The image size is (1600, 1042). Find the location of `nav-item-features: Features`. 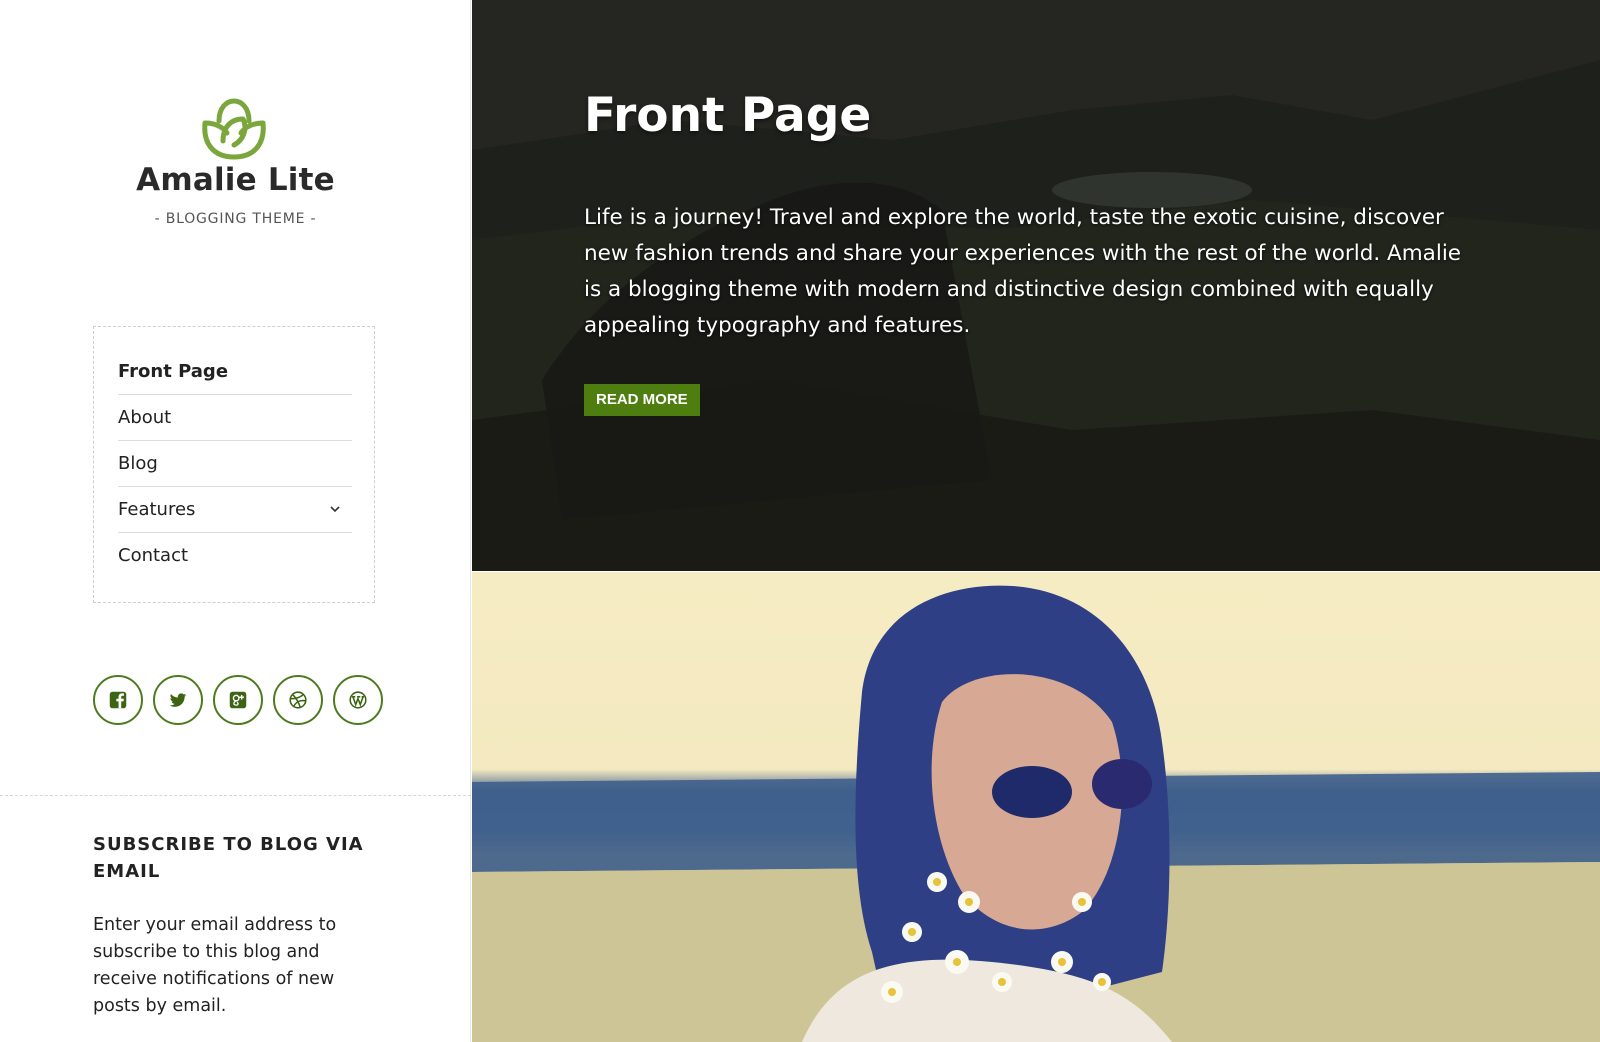

nav-item-features: Features is located at coordinates (235, 510).